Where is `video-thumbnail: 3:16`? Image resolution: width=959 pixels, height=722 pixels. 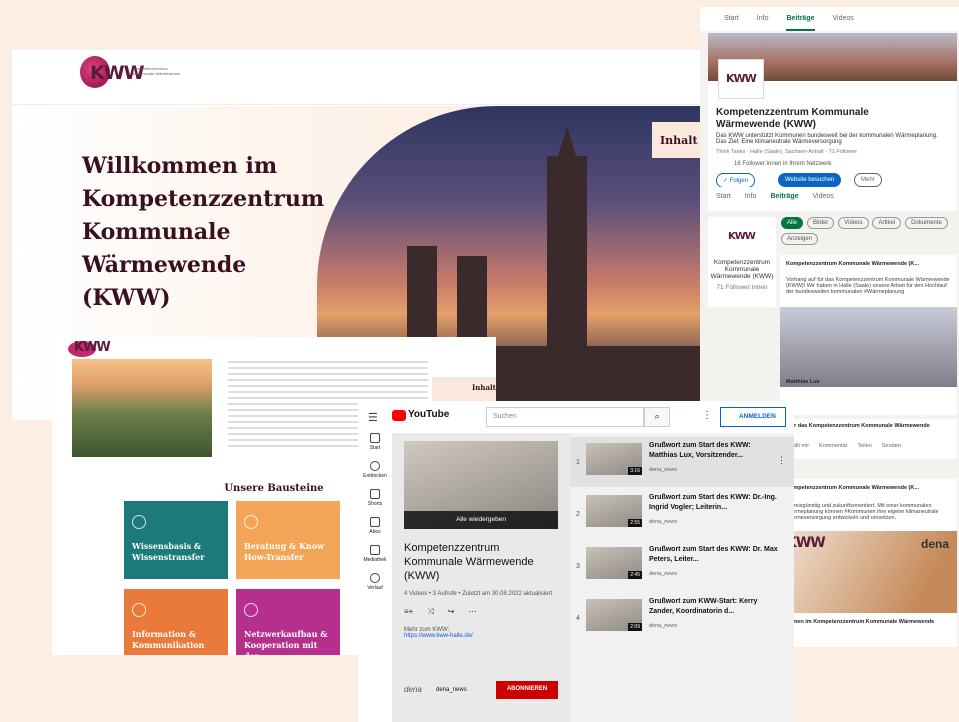
video-thumbnail: 3:16 is located at coordinates (614, 459).